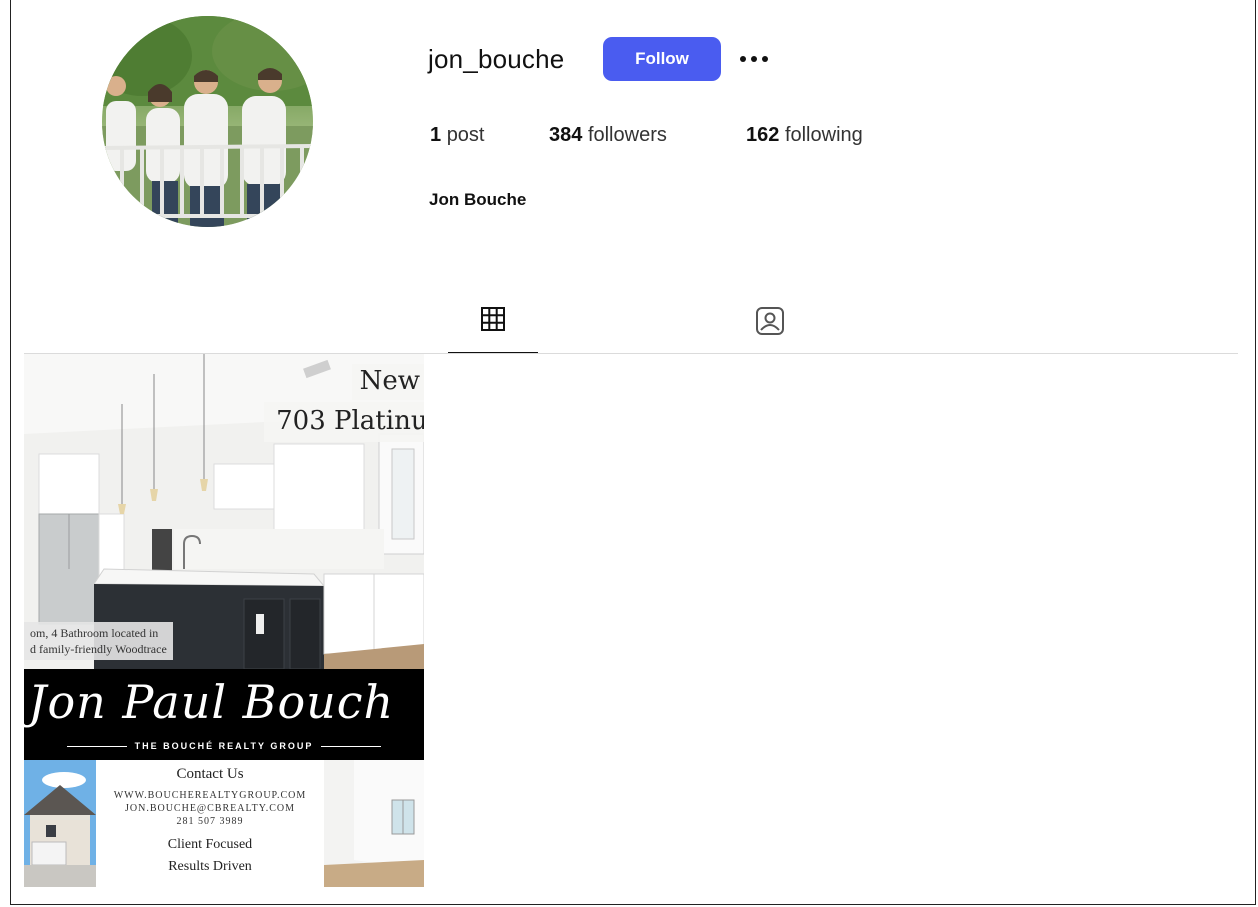 The height and width of the screenshot is (907, 1258). I want to click on house-photo, so click(60, 823).